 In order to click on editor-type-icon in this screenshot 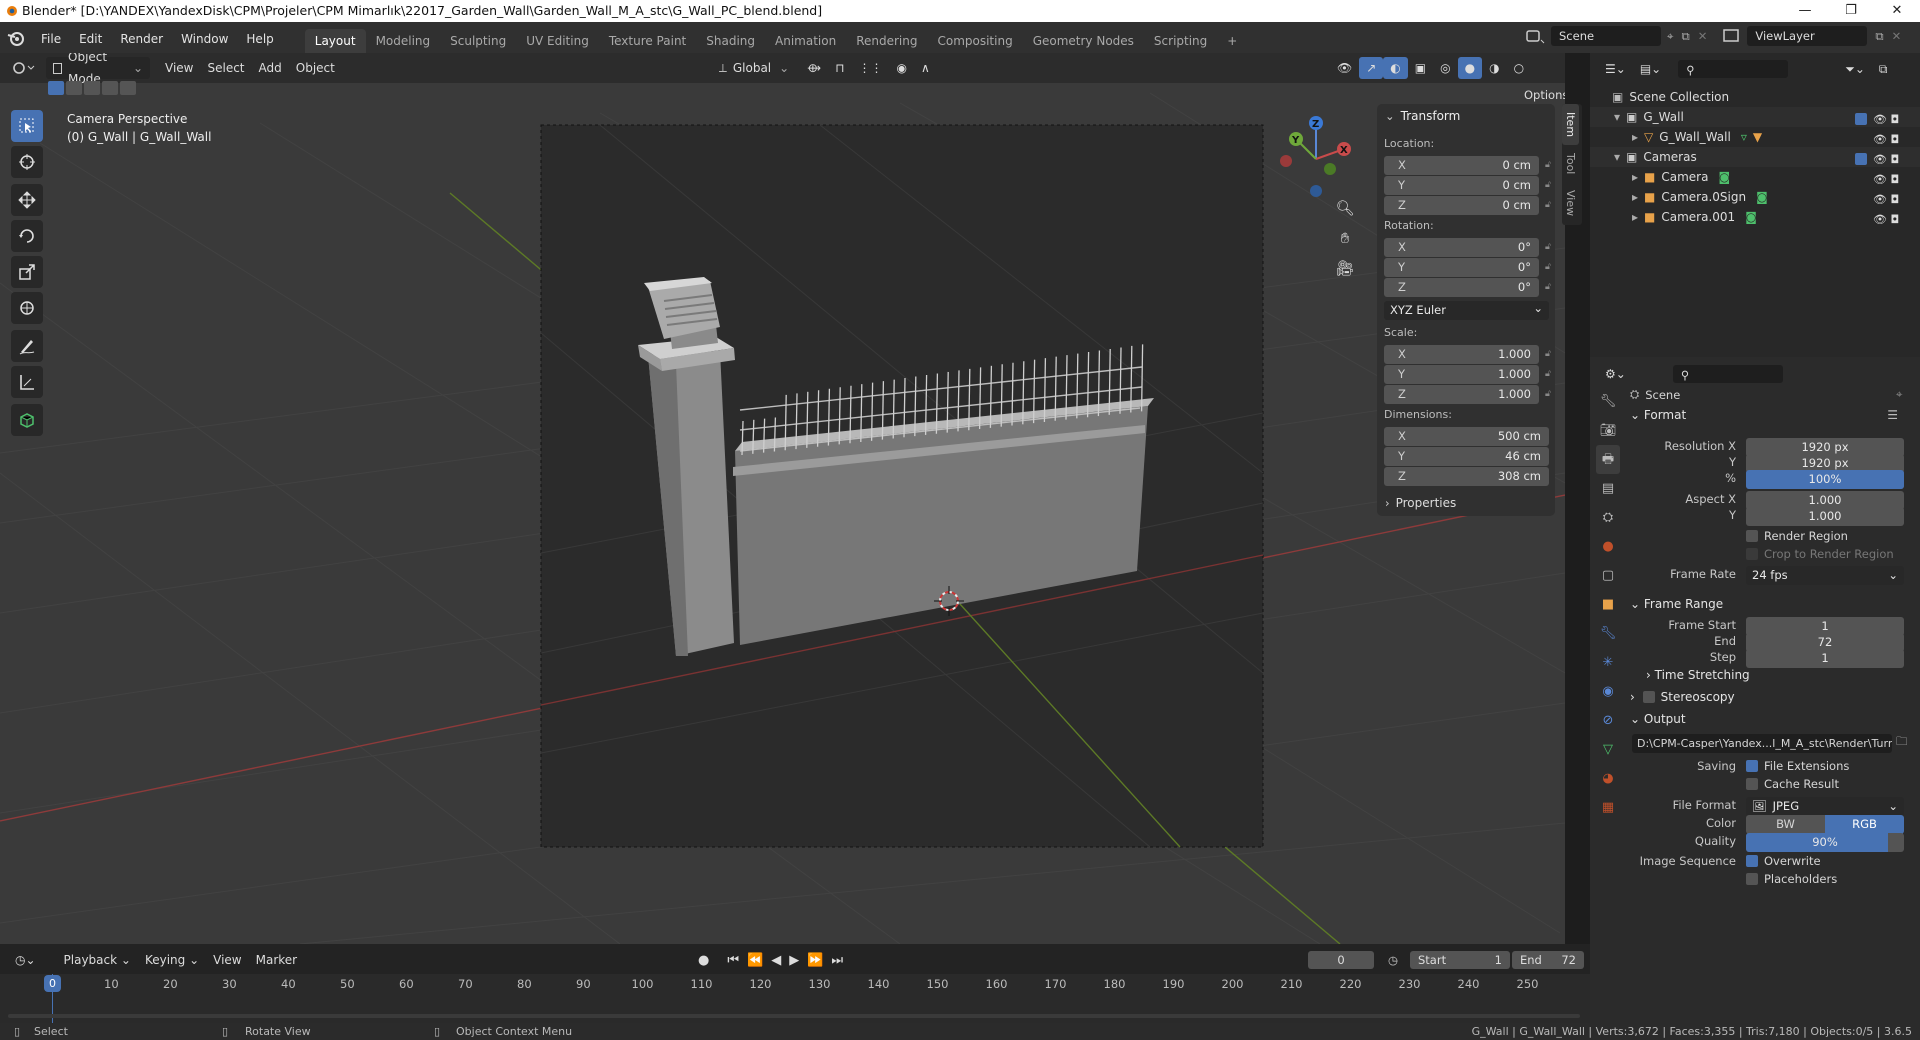, I will do `click(23, 68)`.